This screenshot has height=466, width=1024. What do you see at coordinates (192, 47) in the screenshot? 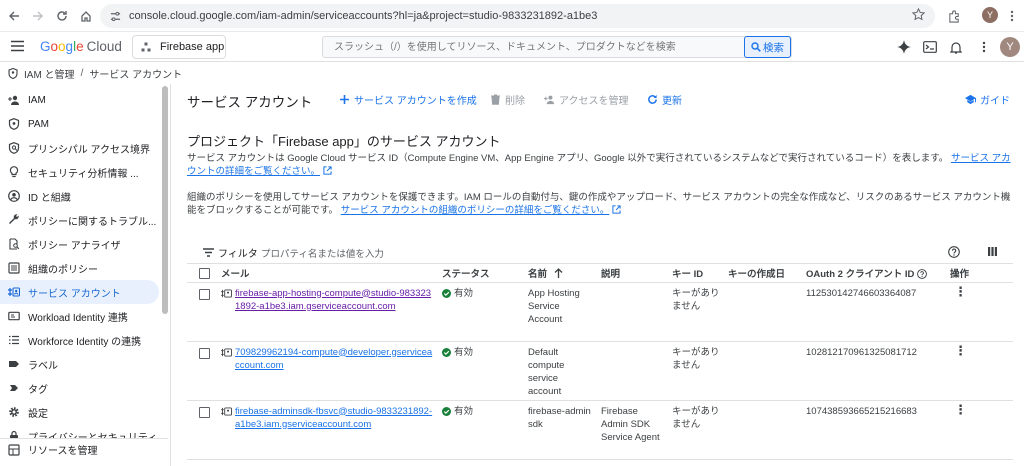
I see `project-name: Firebase app` at bounding box center [192, 47].